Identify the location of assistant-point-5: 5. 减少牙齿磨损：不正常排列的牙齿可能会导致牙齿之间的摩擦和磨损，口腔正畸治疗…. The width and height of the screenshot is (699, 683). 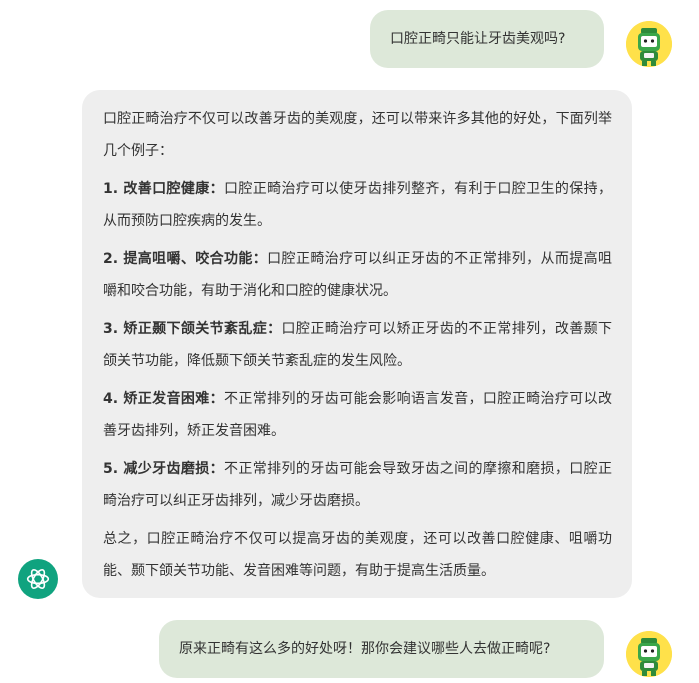
(357, 485).